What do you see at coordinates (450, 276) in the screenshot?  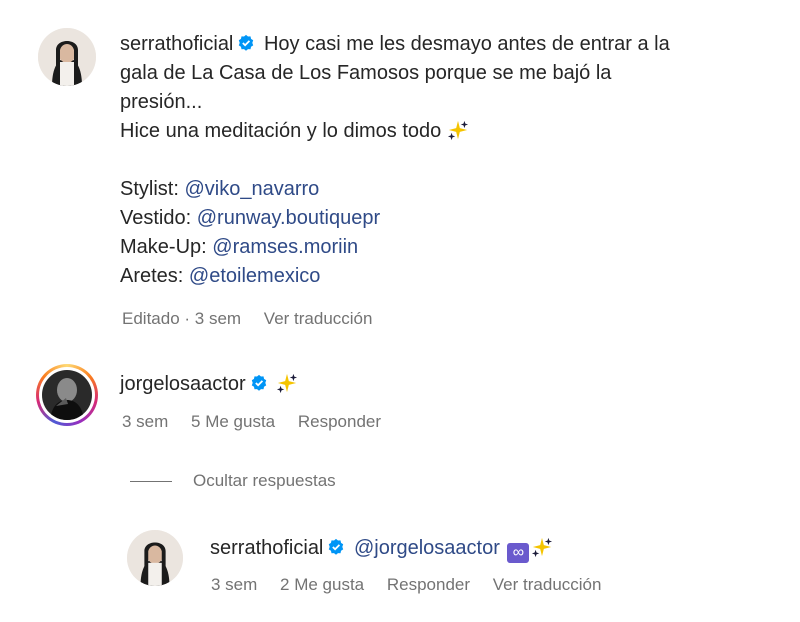 I see `credit-line-aretes: Aretes: @etoilemexico` at bounding box center [450, 276].